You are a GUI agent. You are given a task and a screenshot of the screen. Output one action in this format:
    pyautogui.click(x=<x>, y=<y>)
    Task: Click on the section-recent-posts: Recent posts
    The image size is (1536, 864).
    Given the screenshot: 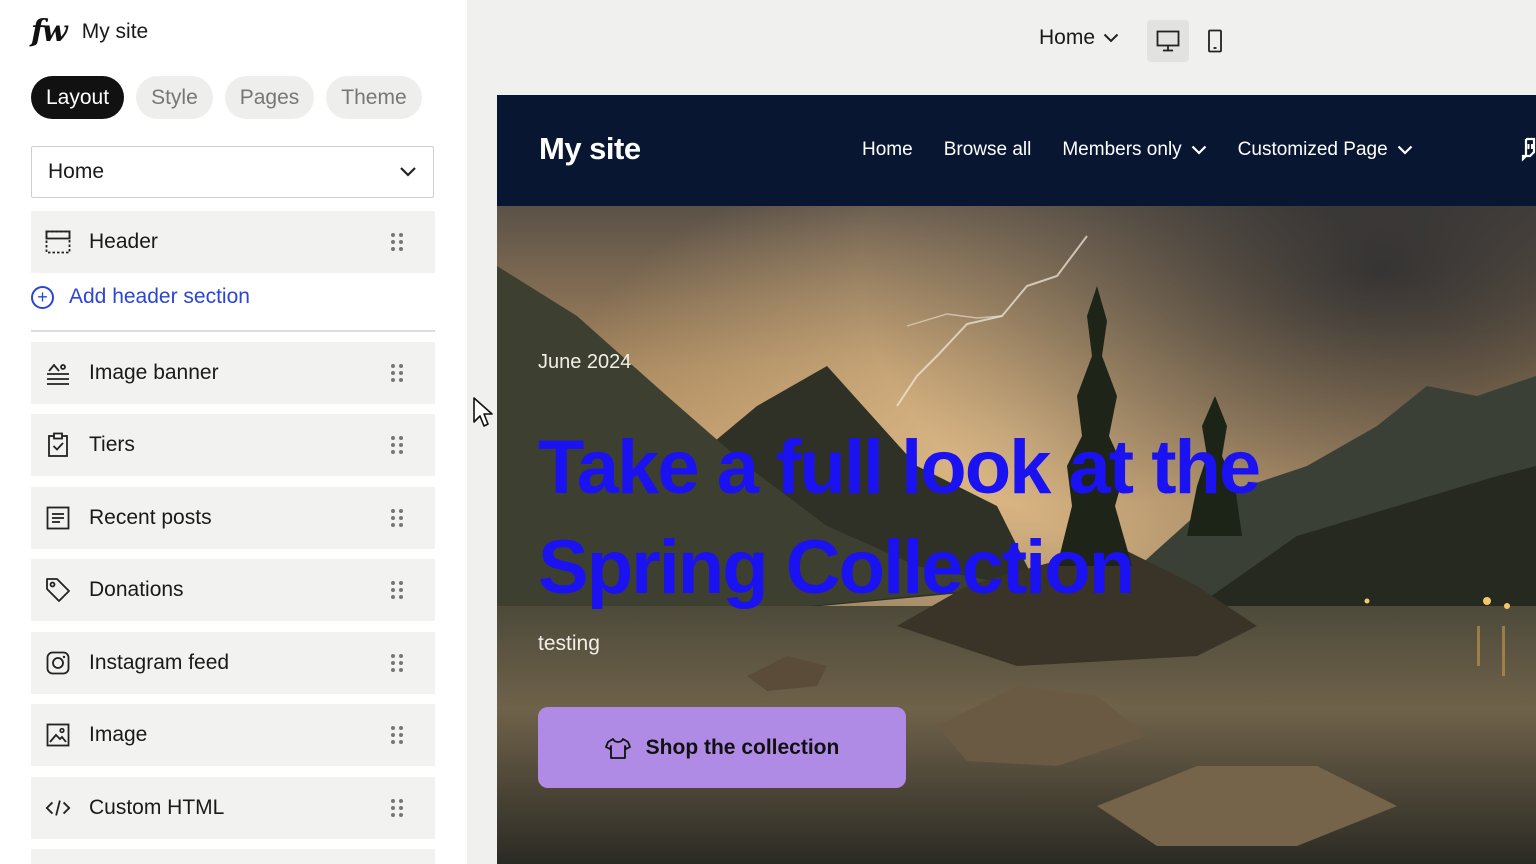 What is the action you would take?
    pyautogui.click(x=233, y=518)
    